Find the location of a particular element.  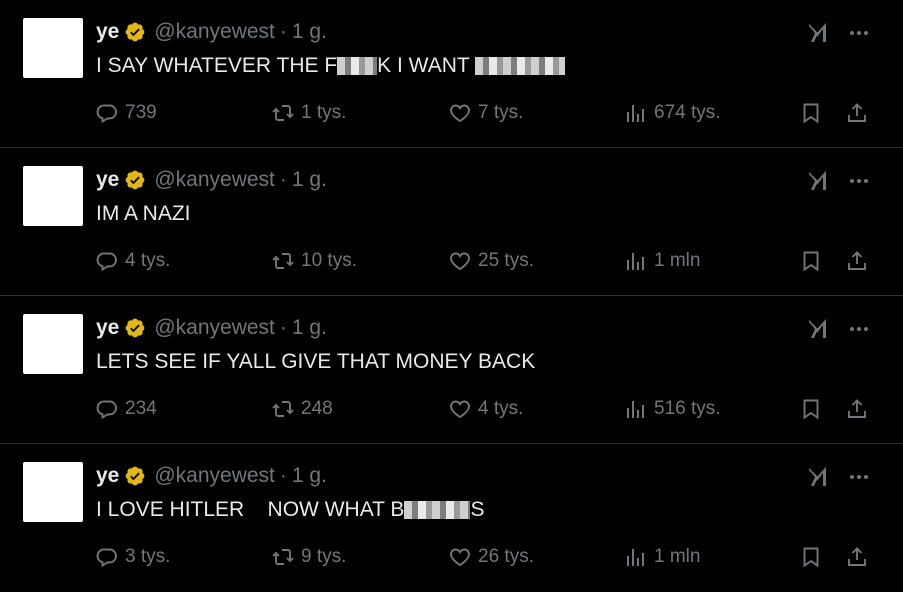

tweet-text-segment: S is located at coordinates (477, 509).